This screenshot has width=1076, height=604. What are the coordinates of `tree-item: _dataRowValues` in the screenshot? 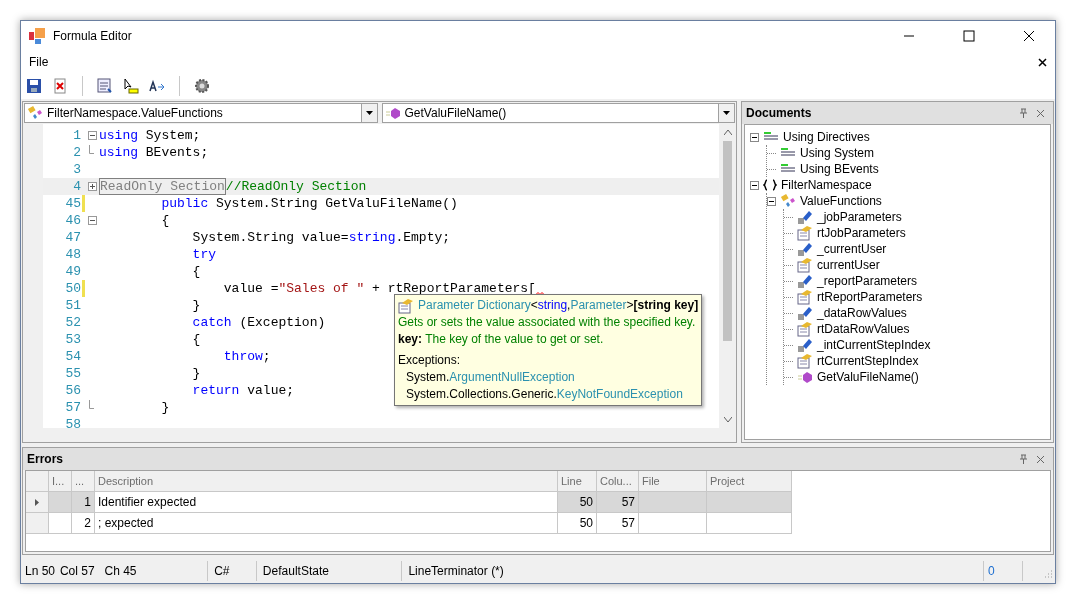 It's located at (862, 313).